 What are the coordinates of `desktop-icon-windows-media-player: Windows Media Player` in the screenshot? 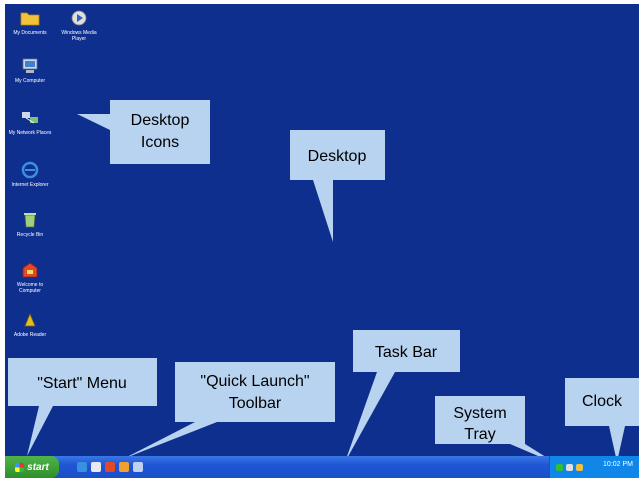 It's located at (79, 25).